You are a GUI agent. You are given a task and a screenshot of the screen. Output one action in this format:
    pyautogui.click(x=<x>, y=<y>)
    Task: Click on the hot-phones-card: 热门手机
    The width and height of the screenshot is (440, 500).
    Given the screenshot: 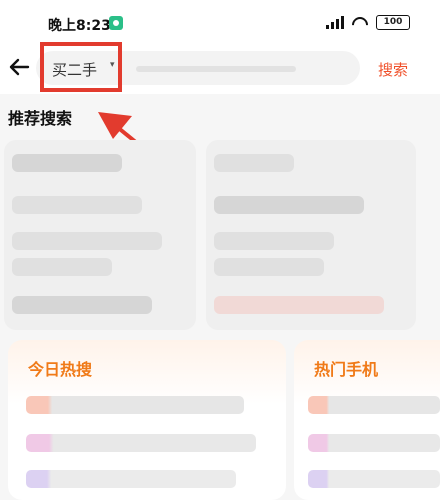 What is the action you would take?
    pyautogui.click(x=367, y=420)
    